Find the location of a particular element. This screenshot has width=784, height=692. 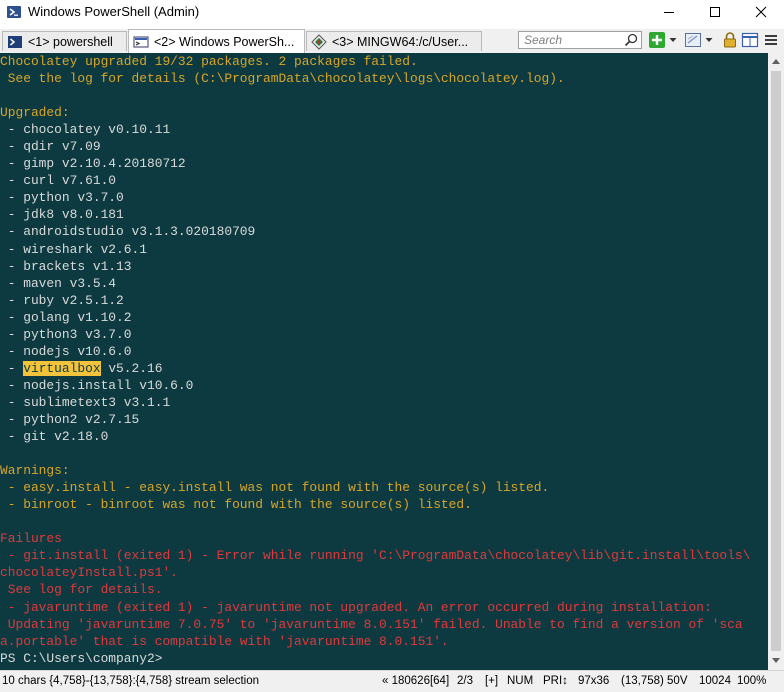

close-icon is located at coordinates (761, 12).